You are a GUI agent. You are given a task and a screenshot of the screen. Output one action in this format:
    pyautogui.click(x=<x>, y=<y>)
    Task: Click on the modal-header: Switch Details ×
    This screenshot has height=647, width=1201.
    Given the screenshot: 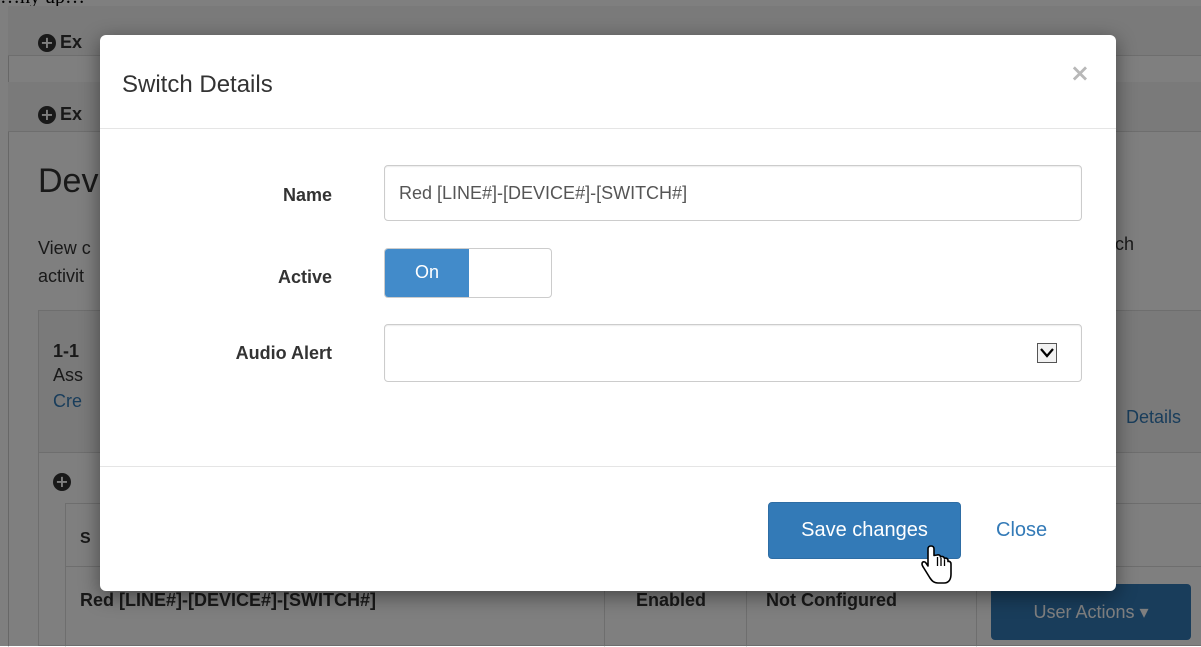 What is the action you would take?
    pyautogui.click(x=608, y=82)
    